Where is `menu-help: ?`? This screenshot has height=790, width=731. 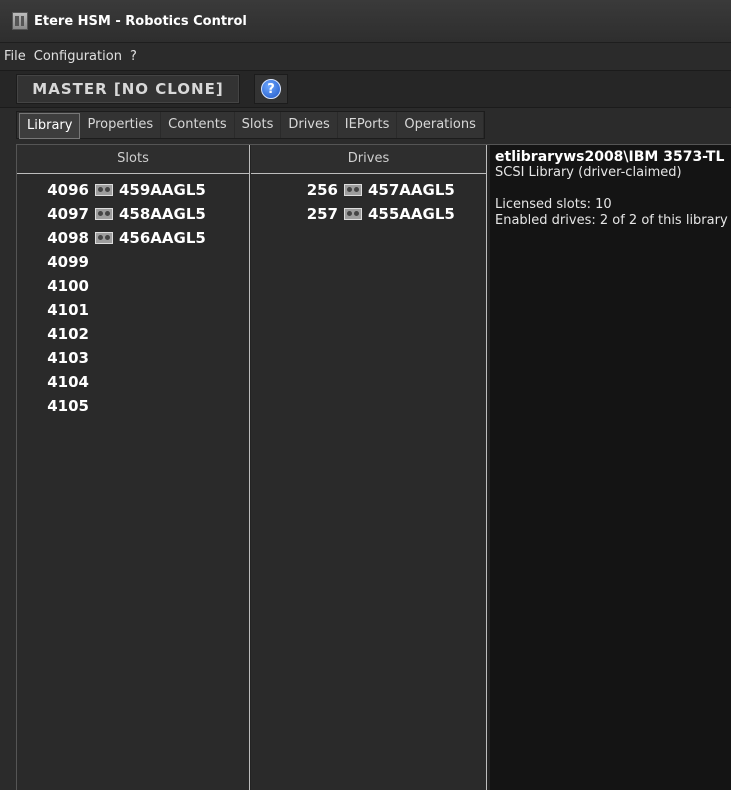
menu-help: ? is located at coordinates (133, 56).